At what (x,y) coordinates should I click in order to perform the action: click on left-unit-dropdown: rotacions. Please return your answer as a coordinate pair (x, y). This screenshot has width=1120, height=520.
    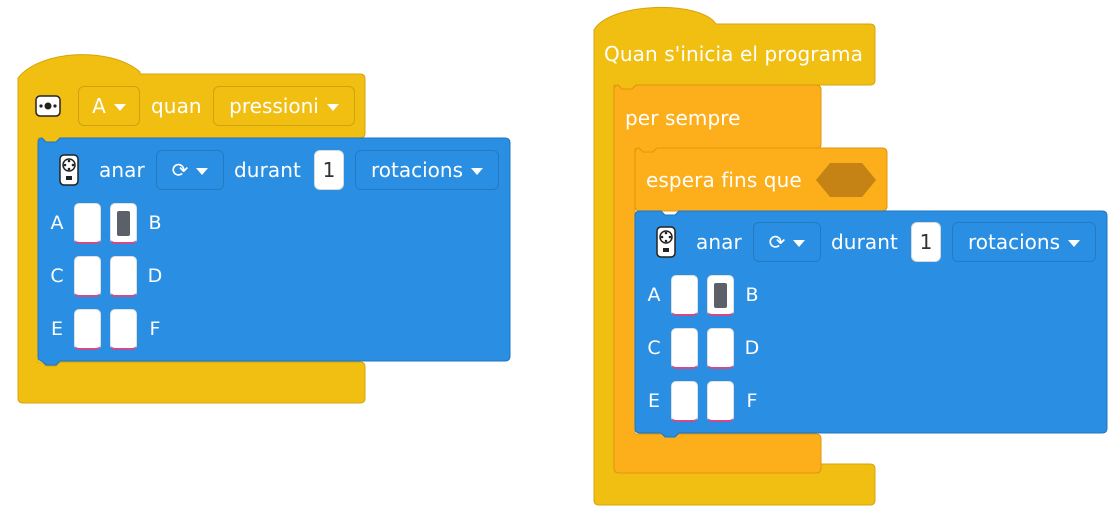
    Looking at the image, I should click on (427, 170).